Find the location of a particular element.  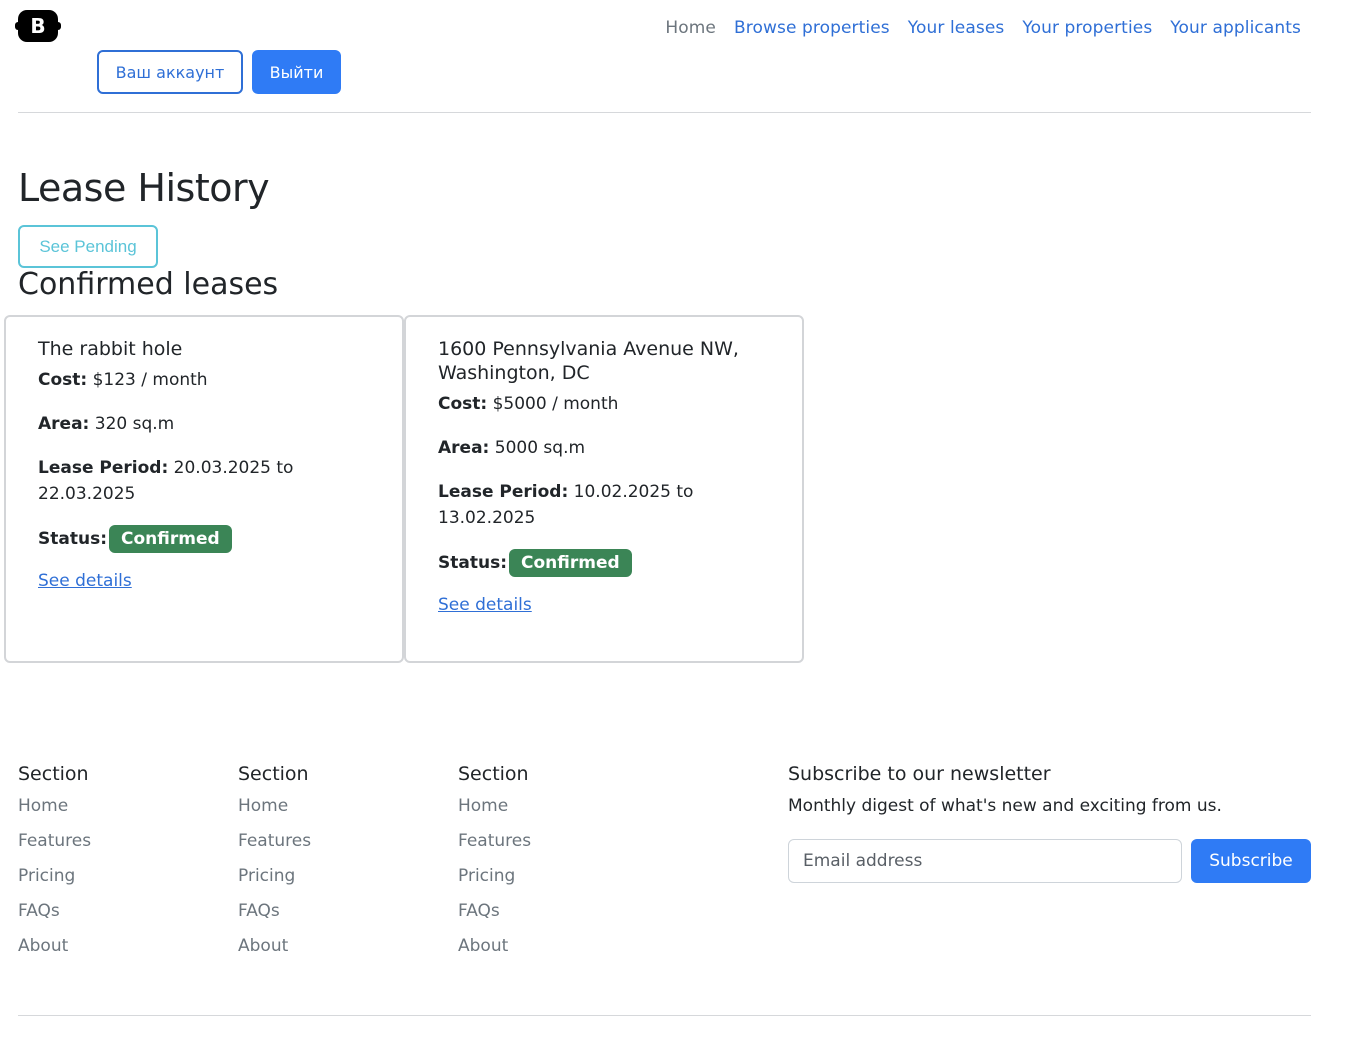

lease-cost: Cost: $5000 / month is located at coordinates (604, 404).